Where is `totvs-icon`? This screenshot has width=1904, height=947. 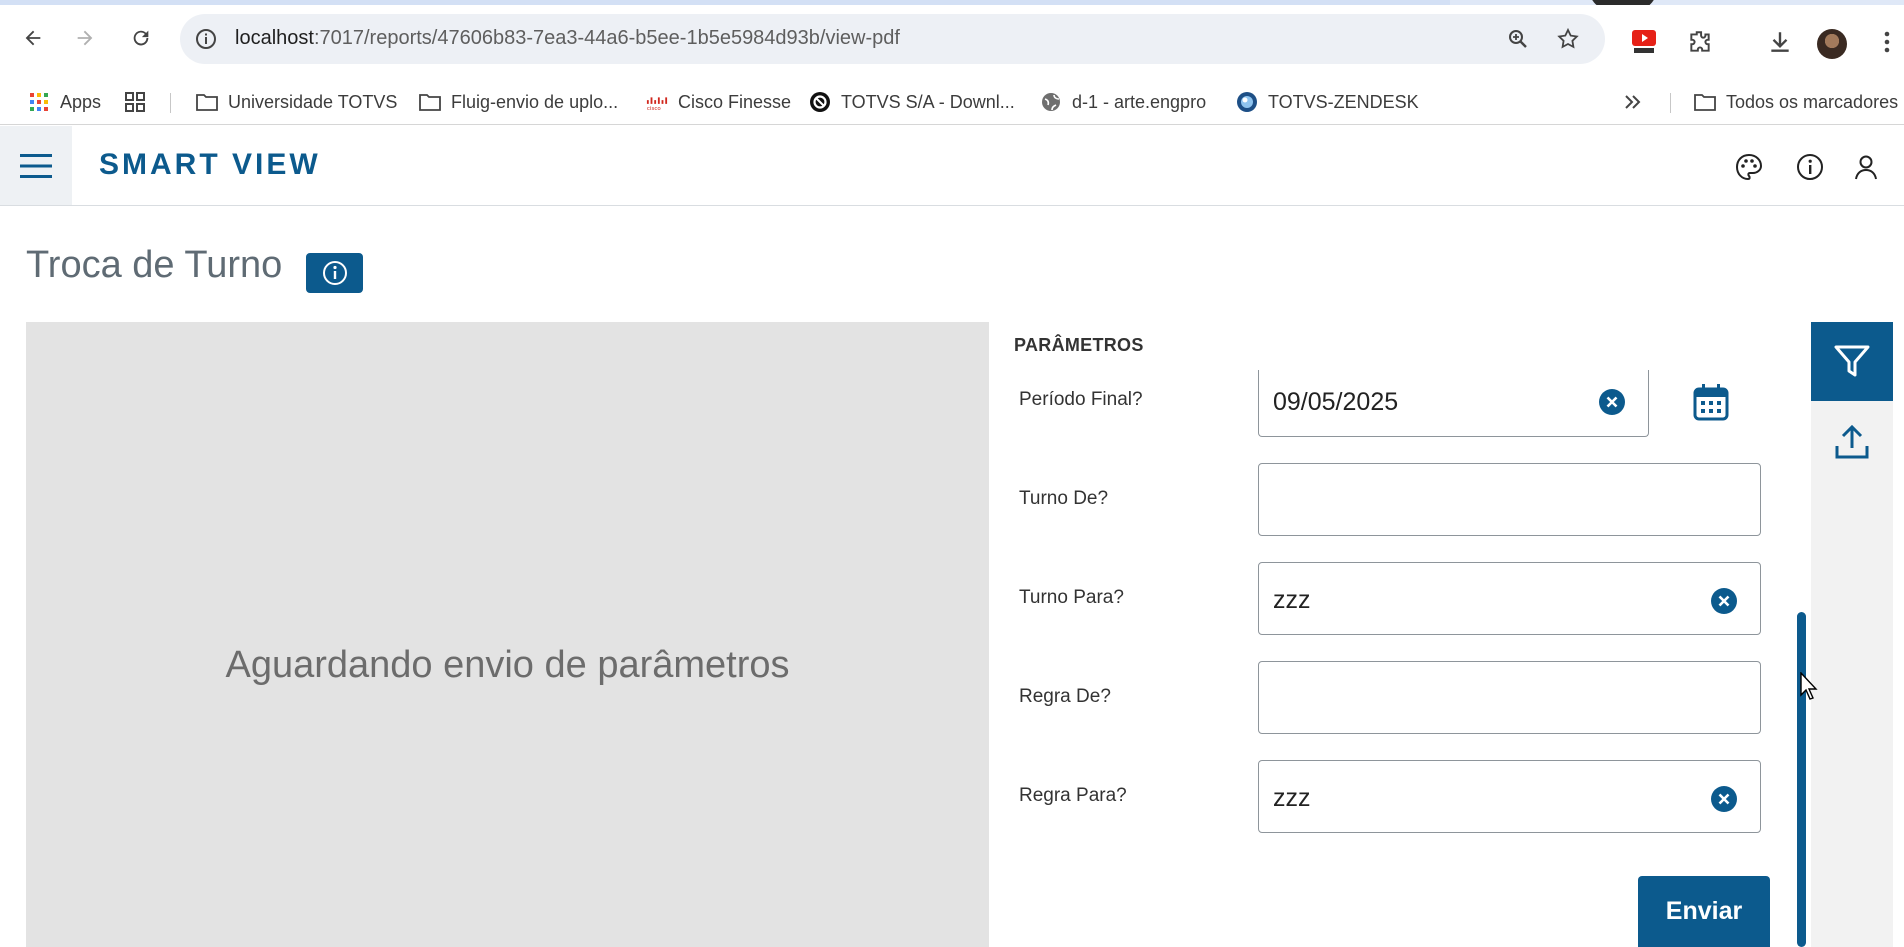 totvs-icon is located at coordinates (820, 102).